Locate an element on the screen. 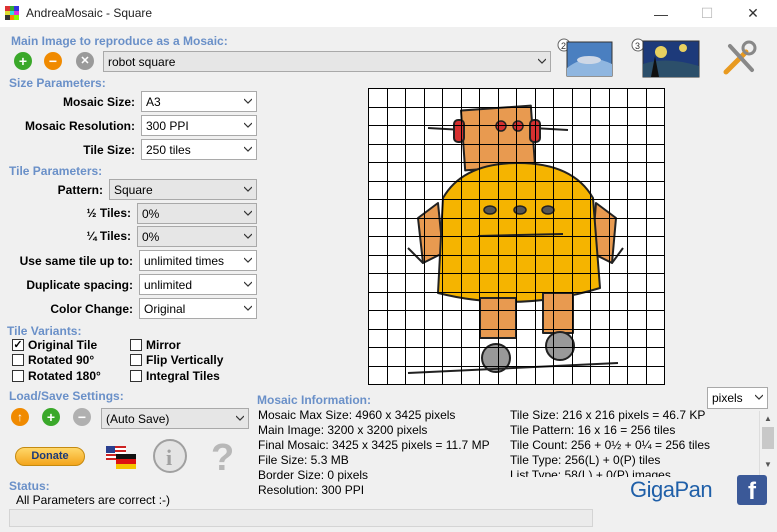 This screenshot has width=777, height=532. arrow-up-icon: ↑ is located at coordinates (20, 417).